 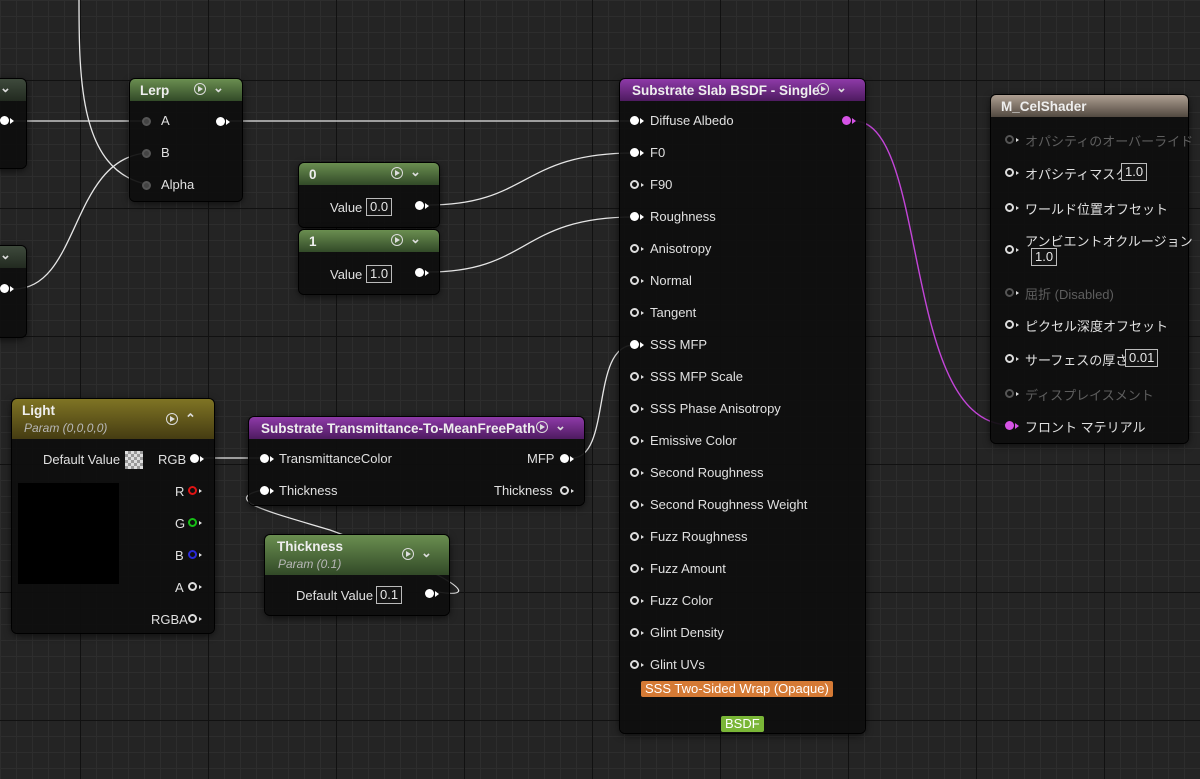 What do you see at coordinates (1085, 427) in the screenshot?
I see `material-label-front-material: フロント マテリアル` at bounding box center [1085, 427].